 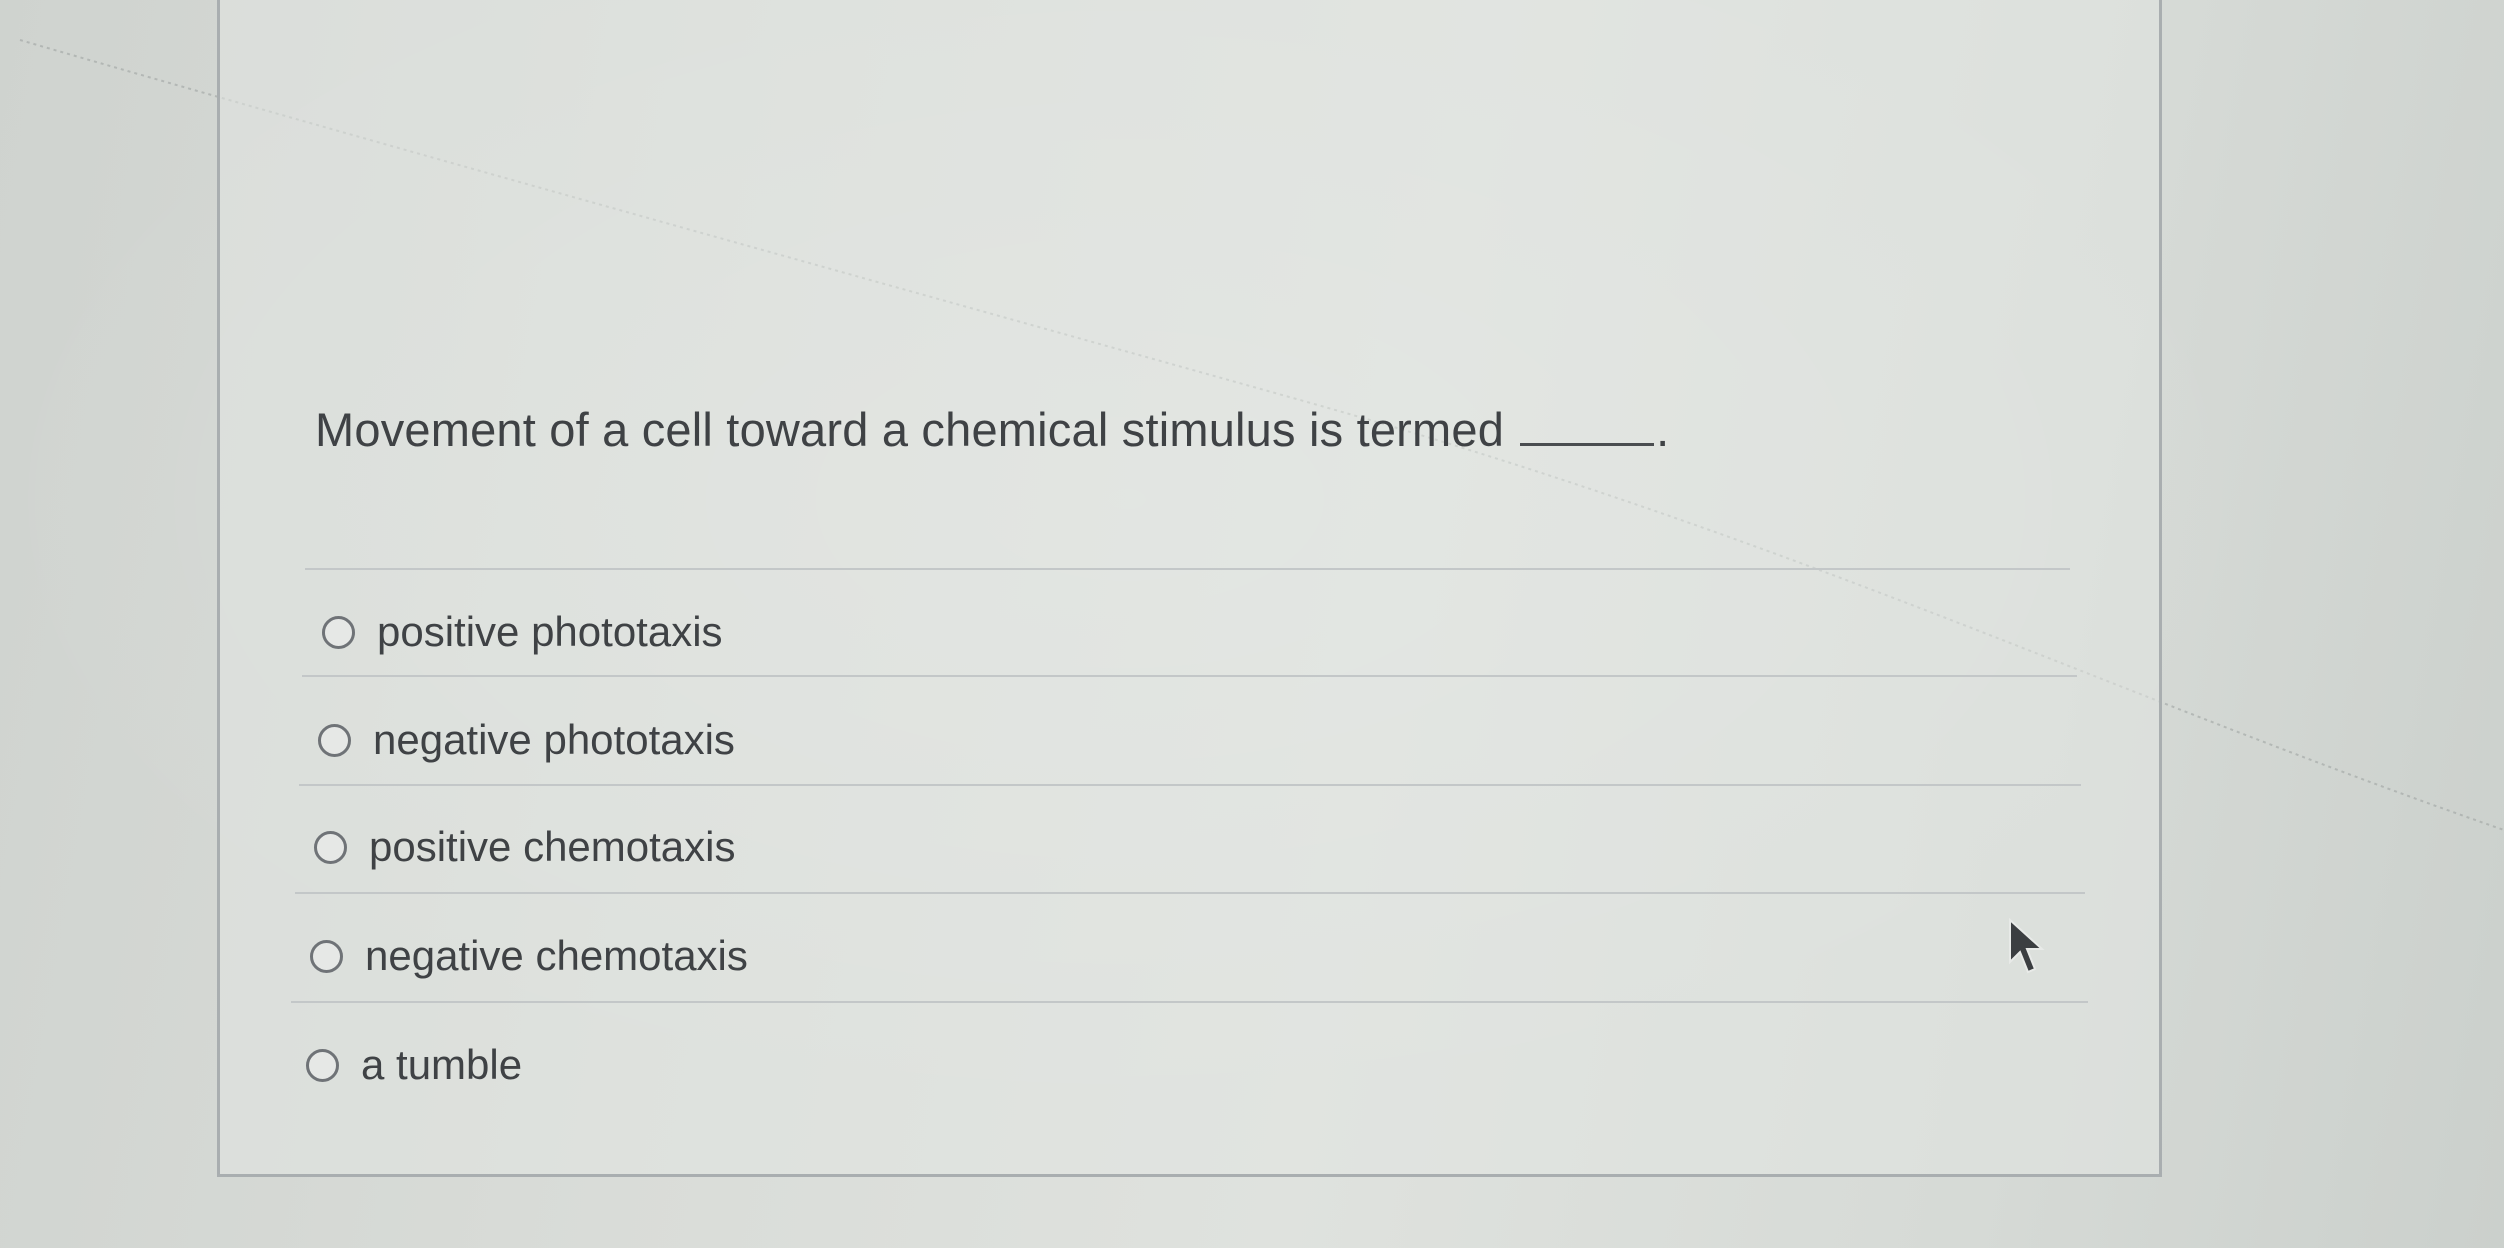 What do you see at coordinates (442, 1064) in the screenshot?
I see `option-label: a tumble` at bounding box center [442, 1064].